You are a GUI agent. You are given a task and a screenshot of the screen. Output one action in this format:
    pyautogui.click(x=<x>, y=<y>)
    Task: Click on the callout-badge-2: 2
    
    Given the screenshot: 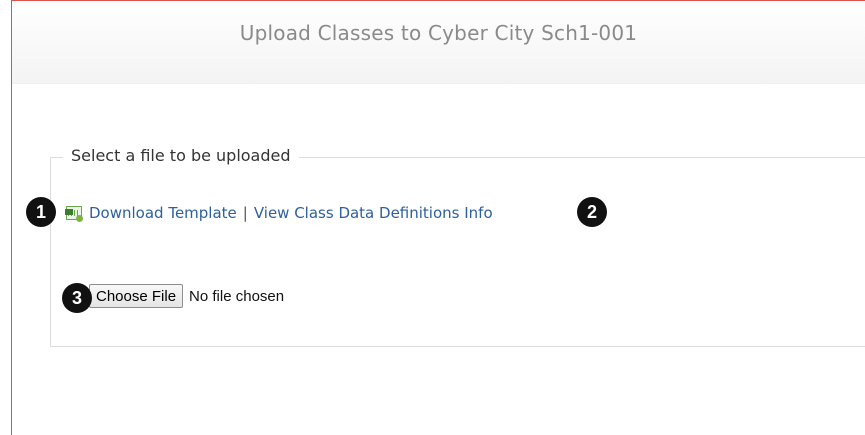 What is the action you would take?
    pyautogui.click(x=592, y=212)
    